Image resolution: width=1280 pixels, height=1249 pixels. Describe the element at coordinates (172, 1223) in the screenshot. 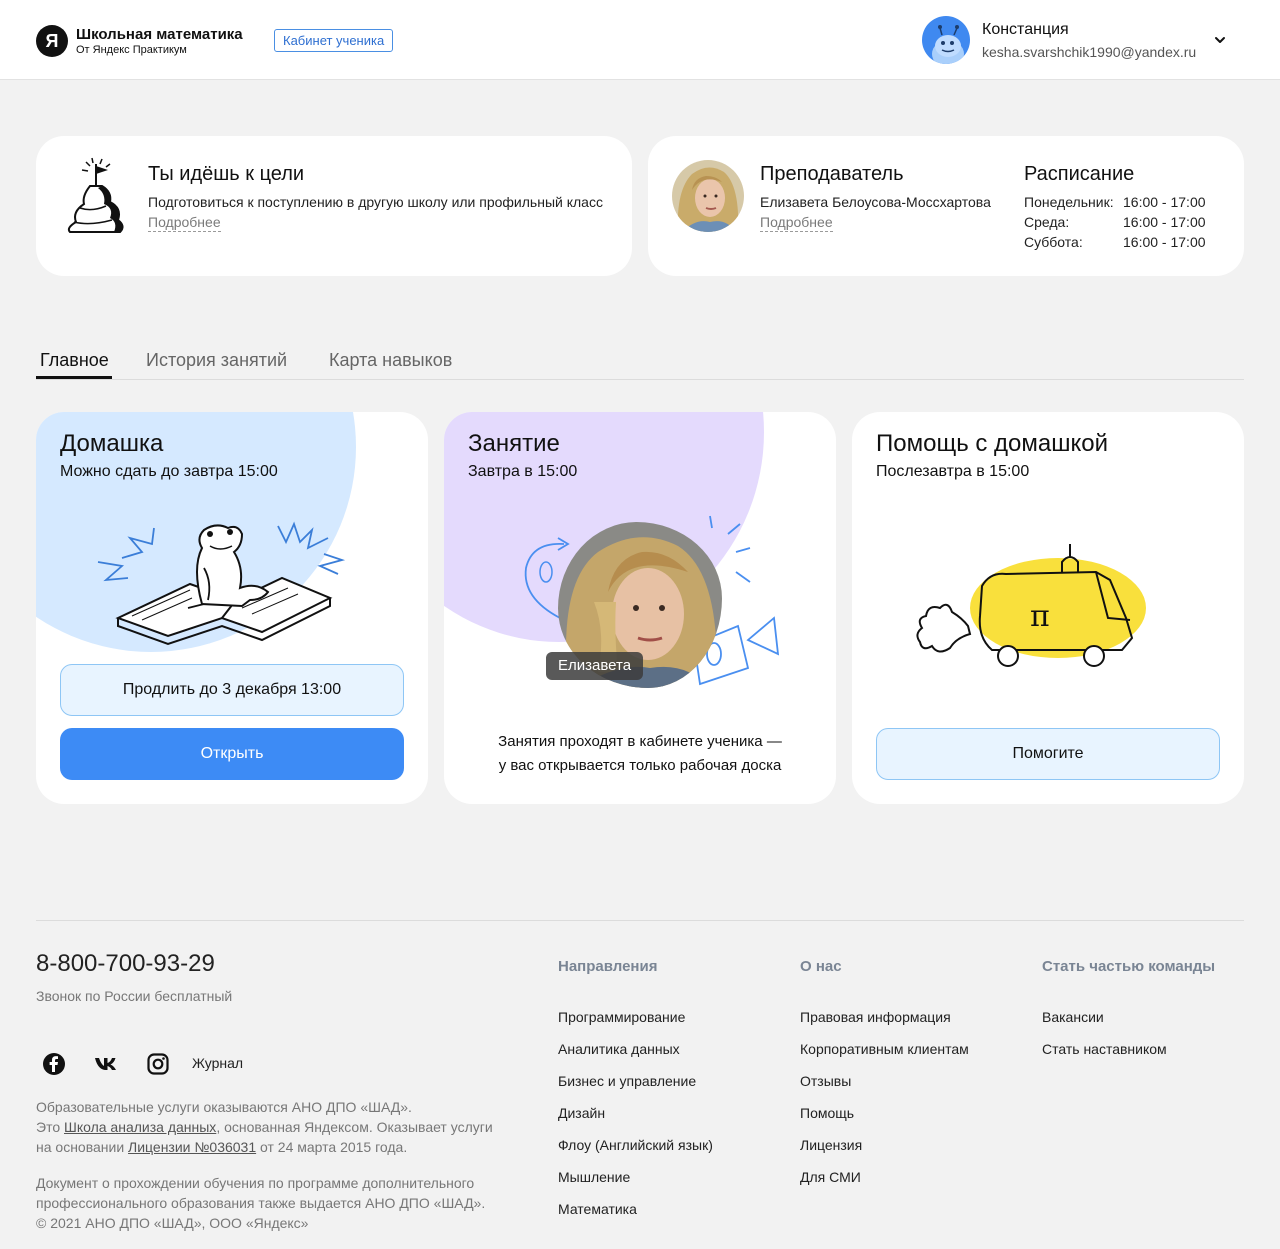

I see `copyright: © 2021 АНО ДПО «ШАД», ООО «Яндекс»` at that location.